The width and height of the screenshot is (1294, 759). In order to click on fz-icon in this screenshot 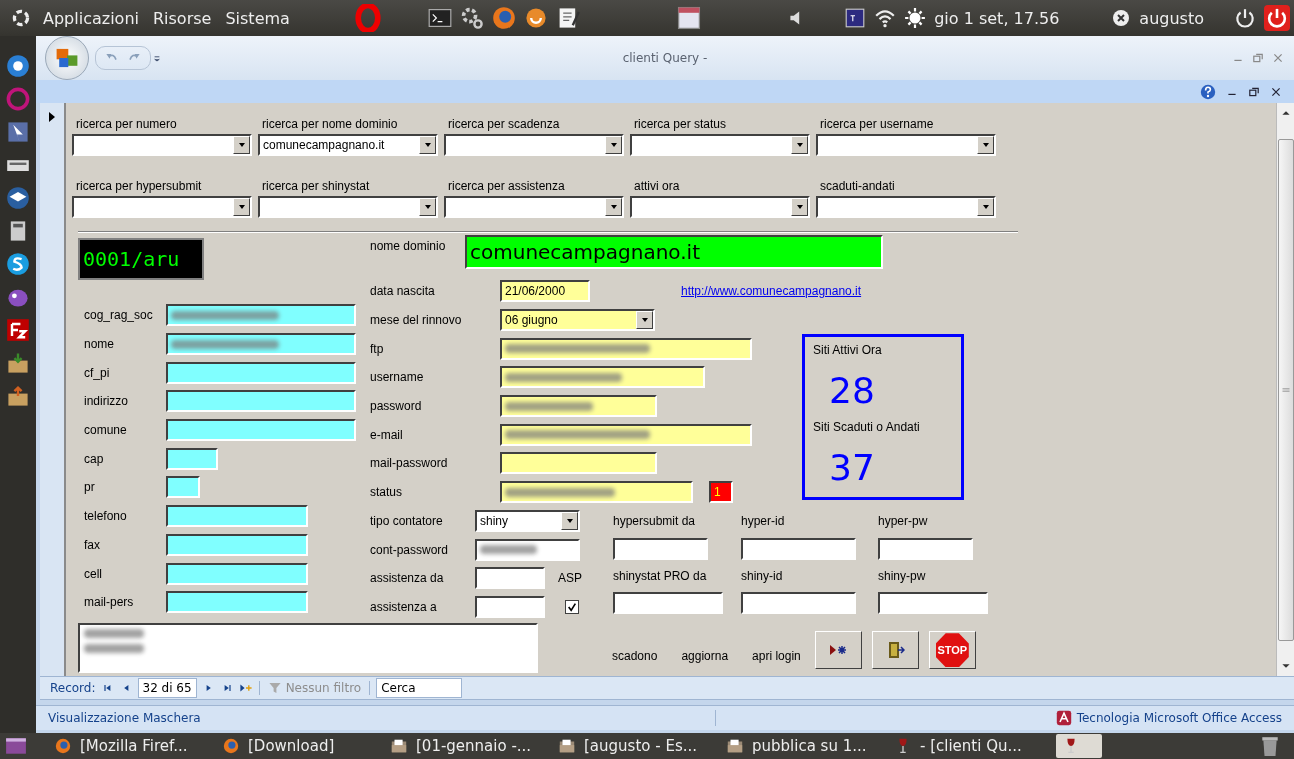, I will do `click(18, 330)`.